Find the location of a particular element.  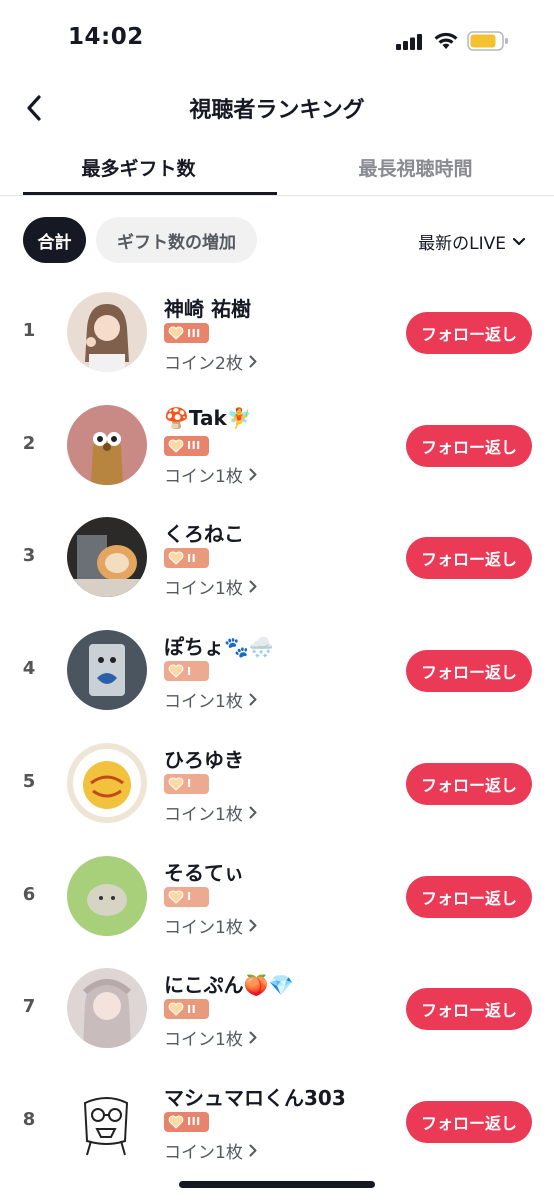

live-select-dropdown: 最新のLIVE is located at coordinates (472, 241).